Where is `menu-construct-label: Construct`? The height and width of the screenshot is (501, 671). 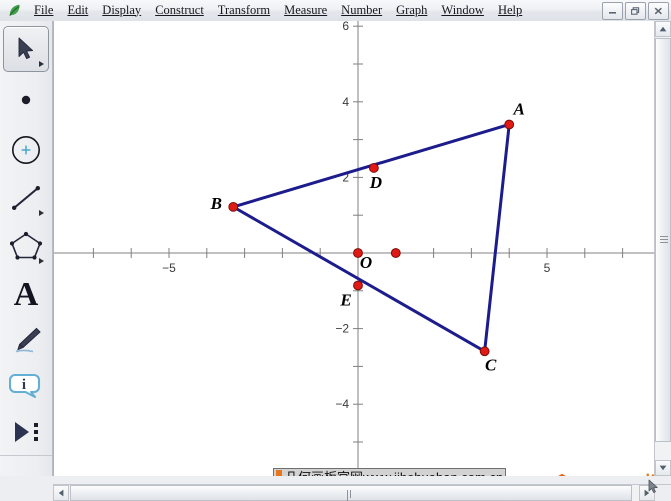
menu-construct-label: Construct is located at coordinates (179, 9).